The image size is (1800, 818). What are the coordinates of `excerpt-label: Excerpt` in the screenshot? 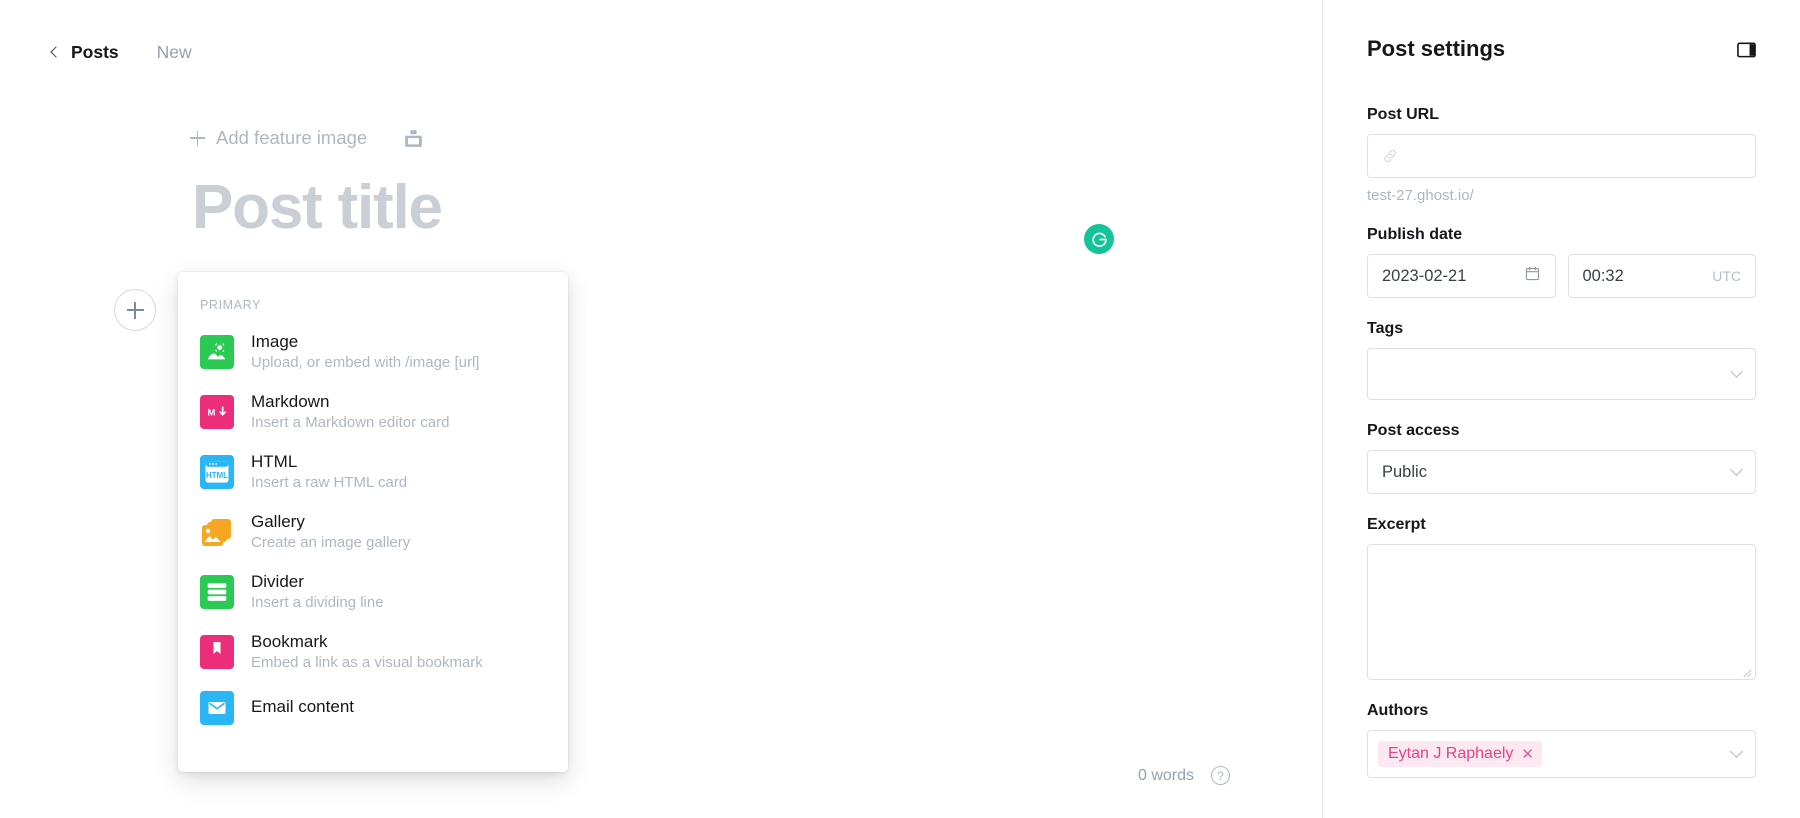 It's located at (1396, 524).